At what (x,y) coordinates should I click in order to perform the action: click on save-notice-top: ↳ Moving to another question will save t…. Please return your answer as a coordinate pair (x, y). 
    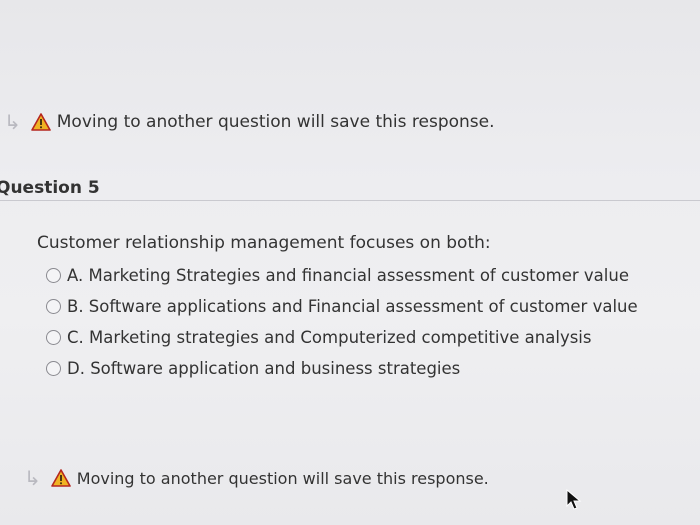
    Looking at the image, I should click on (249, 122).